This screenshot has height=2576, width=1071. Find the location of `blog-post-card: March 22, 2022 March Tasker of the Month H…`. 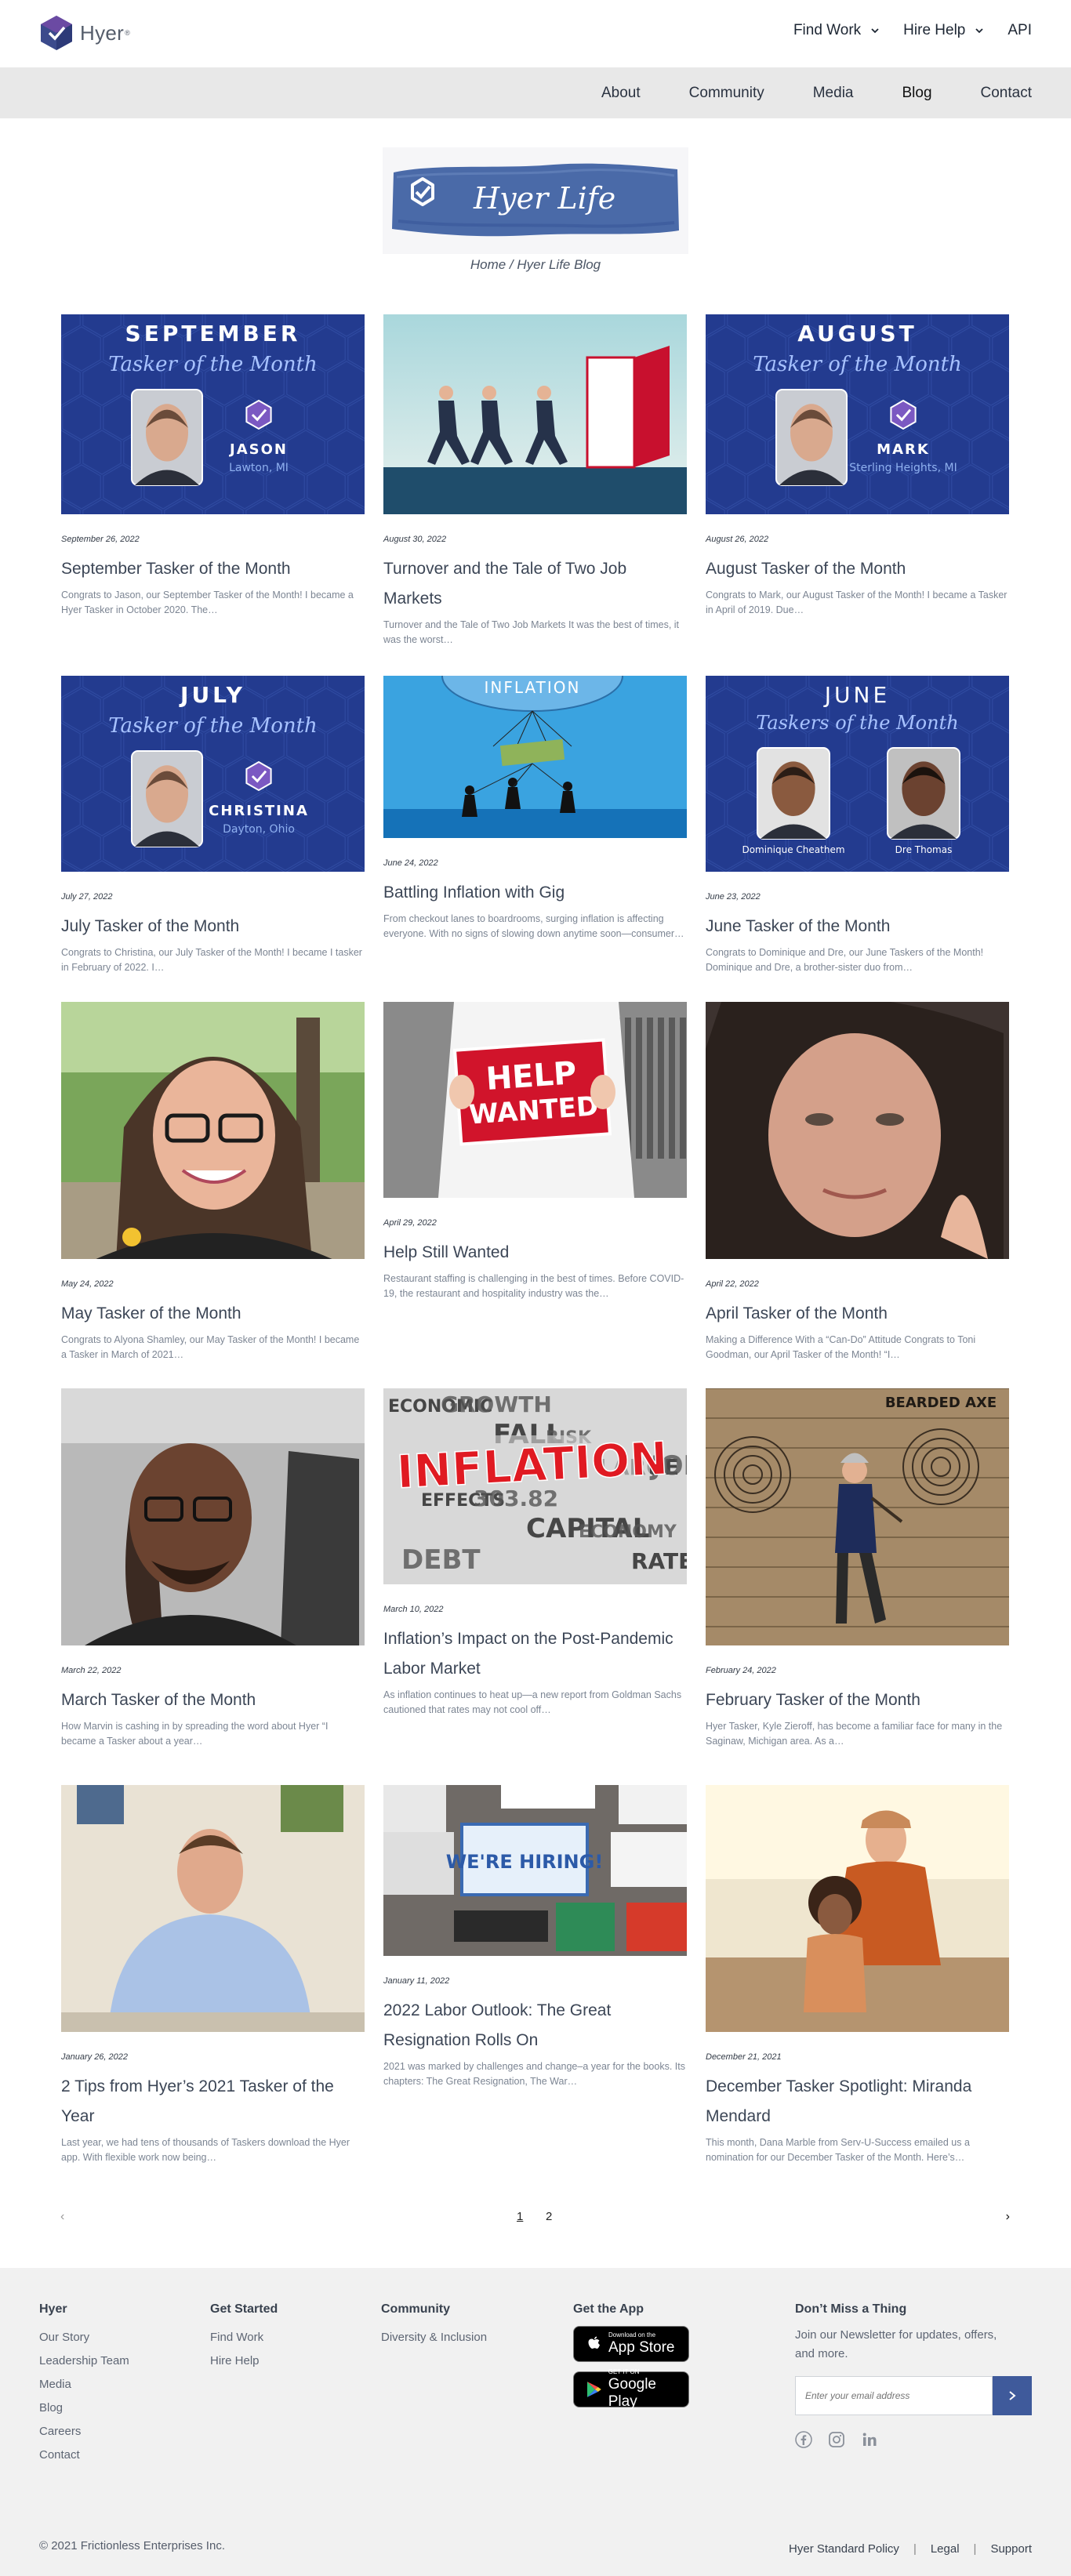

blog-post-card: March 22, 2022 March Tasker of the Month H… is located at coordinates (213, 1569).